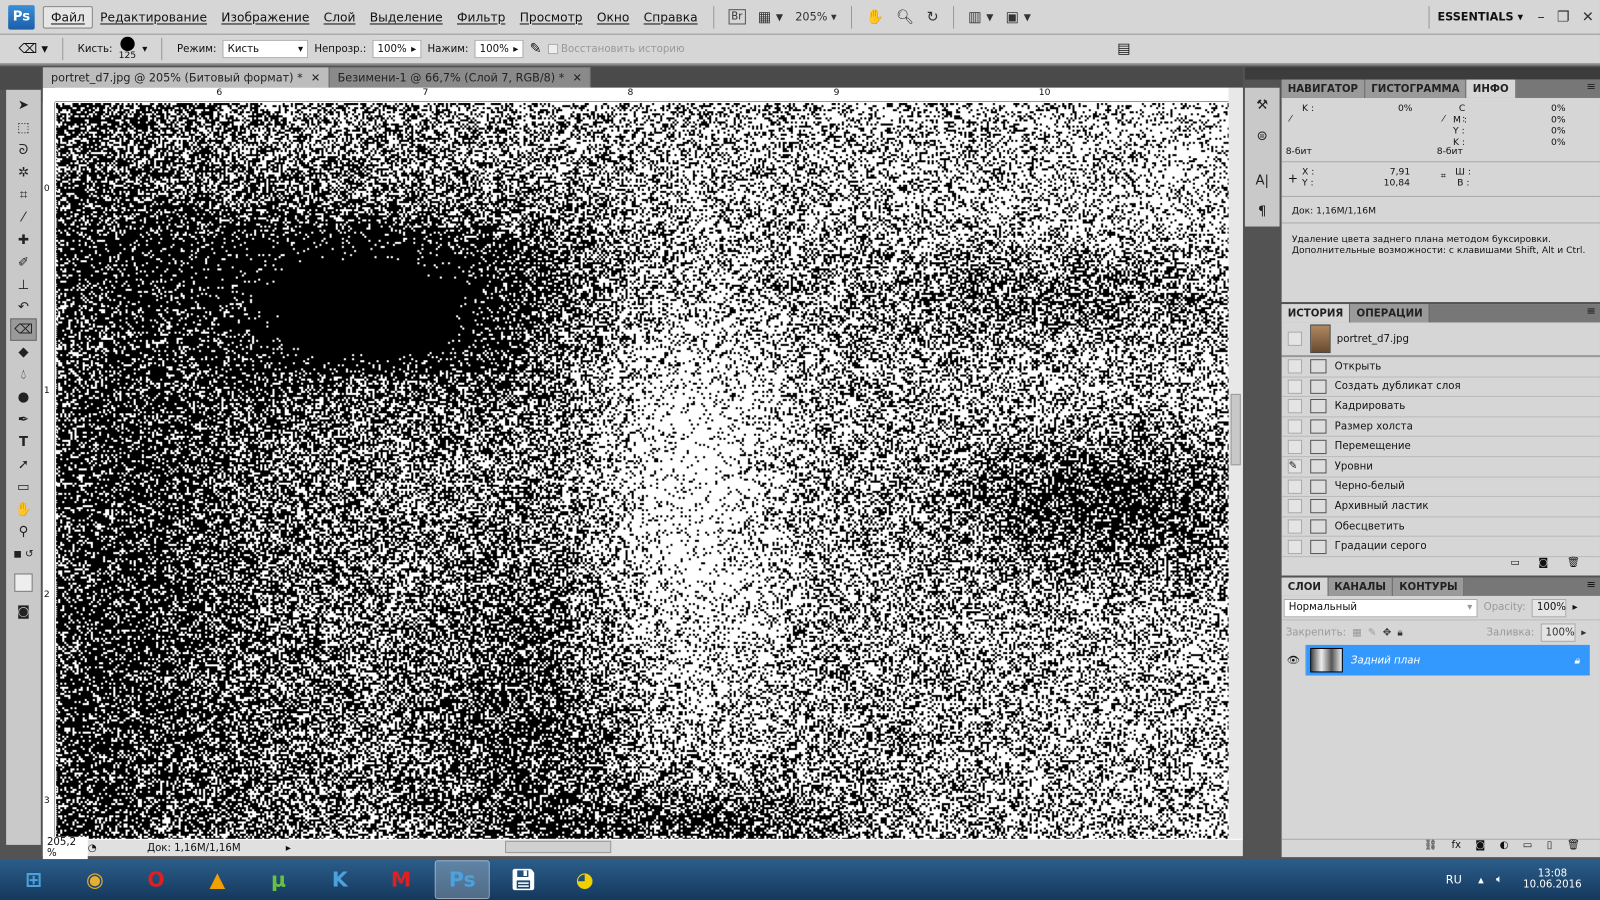  I want to click on layer-style-icon: fx, so click(1456, 848).